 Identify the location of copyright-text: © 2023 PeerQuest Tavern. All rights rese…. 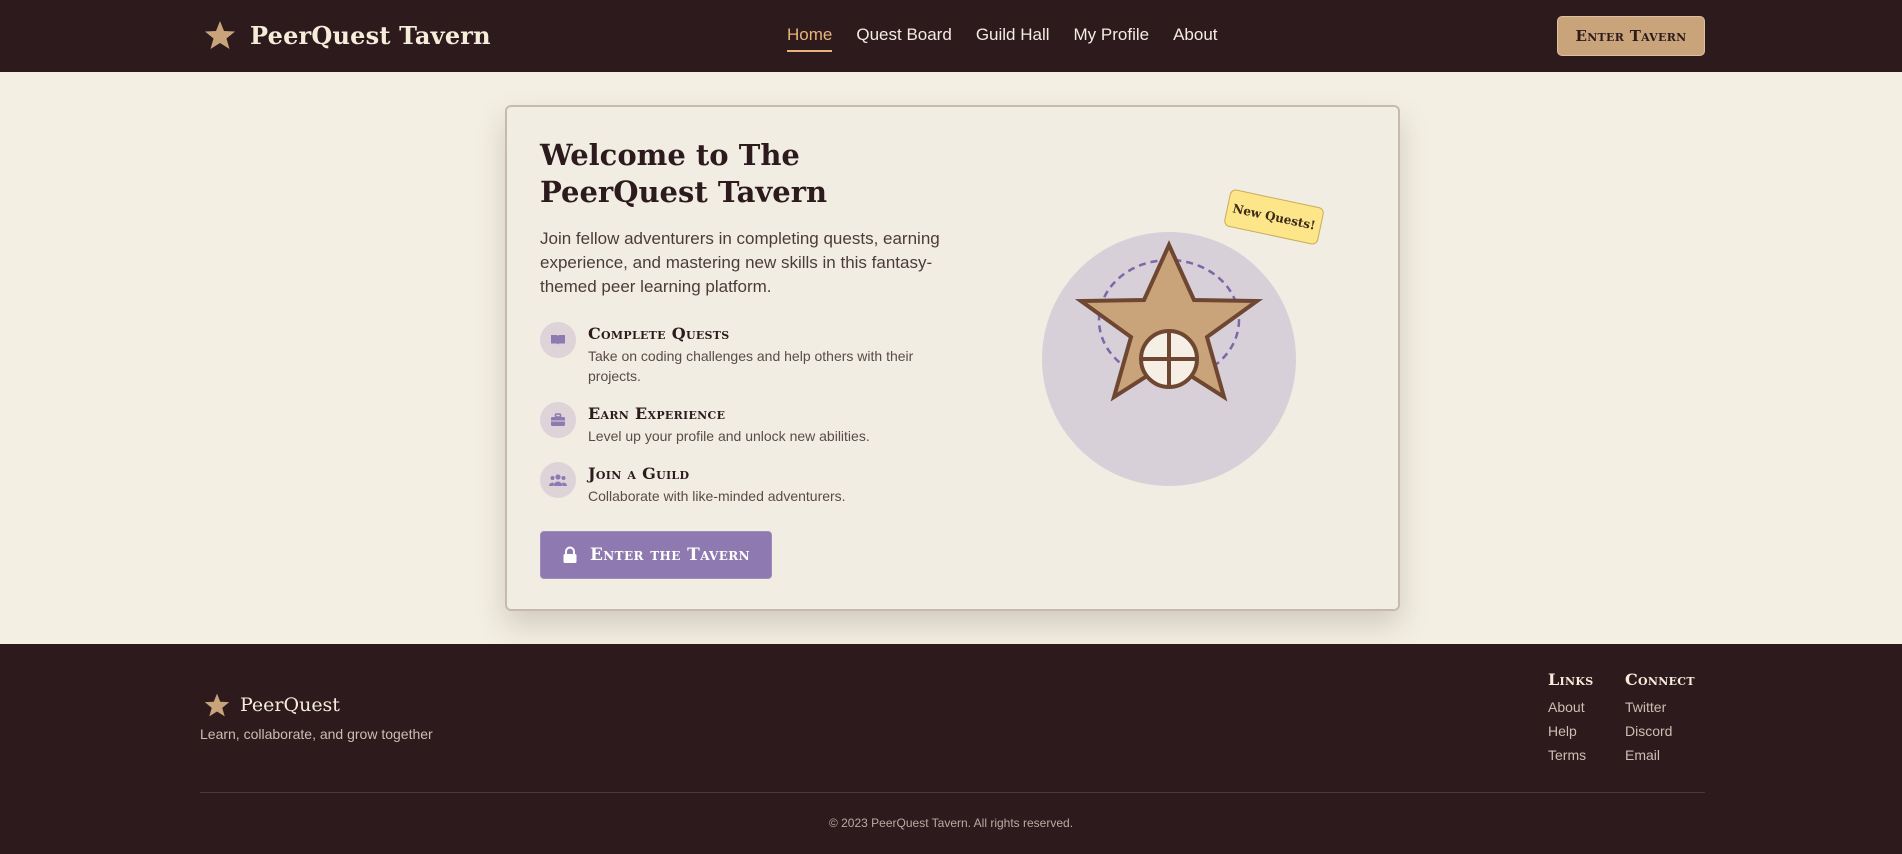
(951, 823).